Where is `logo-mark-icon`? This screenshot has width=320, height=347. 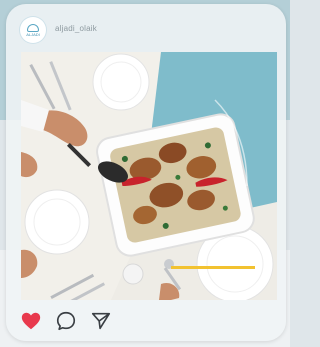
logo-mark-icon is located at coordinates (33, 27).